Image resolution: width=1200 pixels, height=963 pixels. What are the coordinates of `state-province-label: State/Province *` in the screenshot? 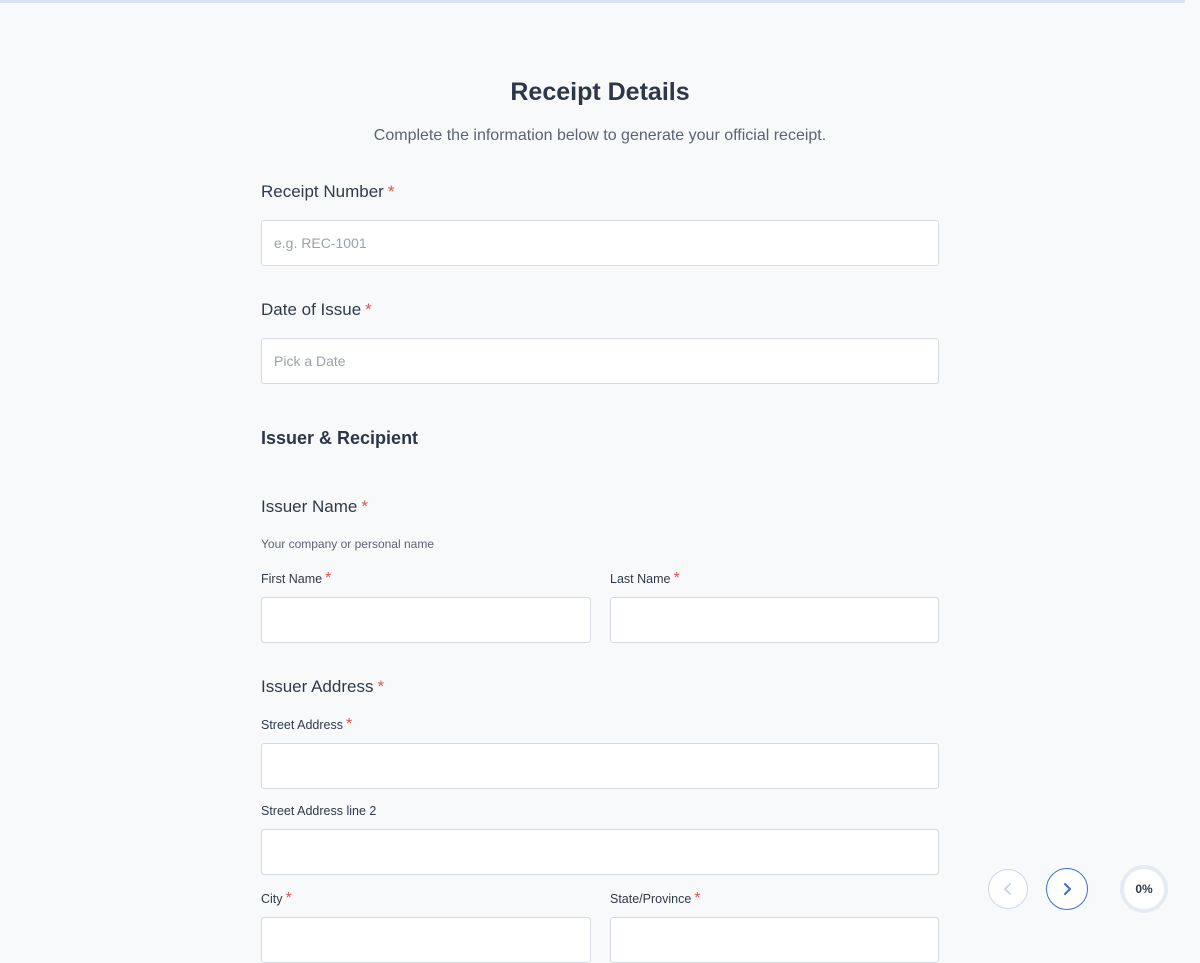 It's located at (655, 899).